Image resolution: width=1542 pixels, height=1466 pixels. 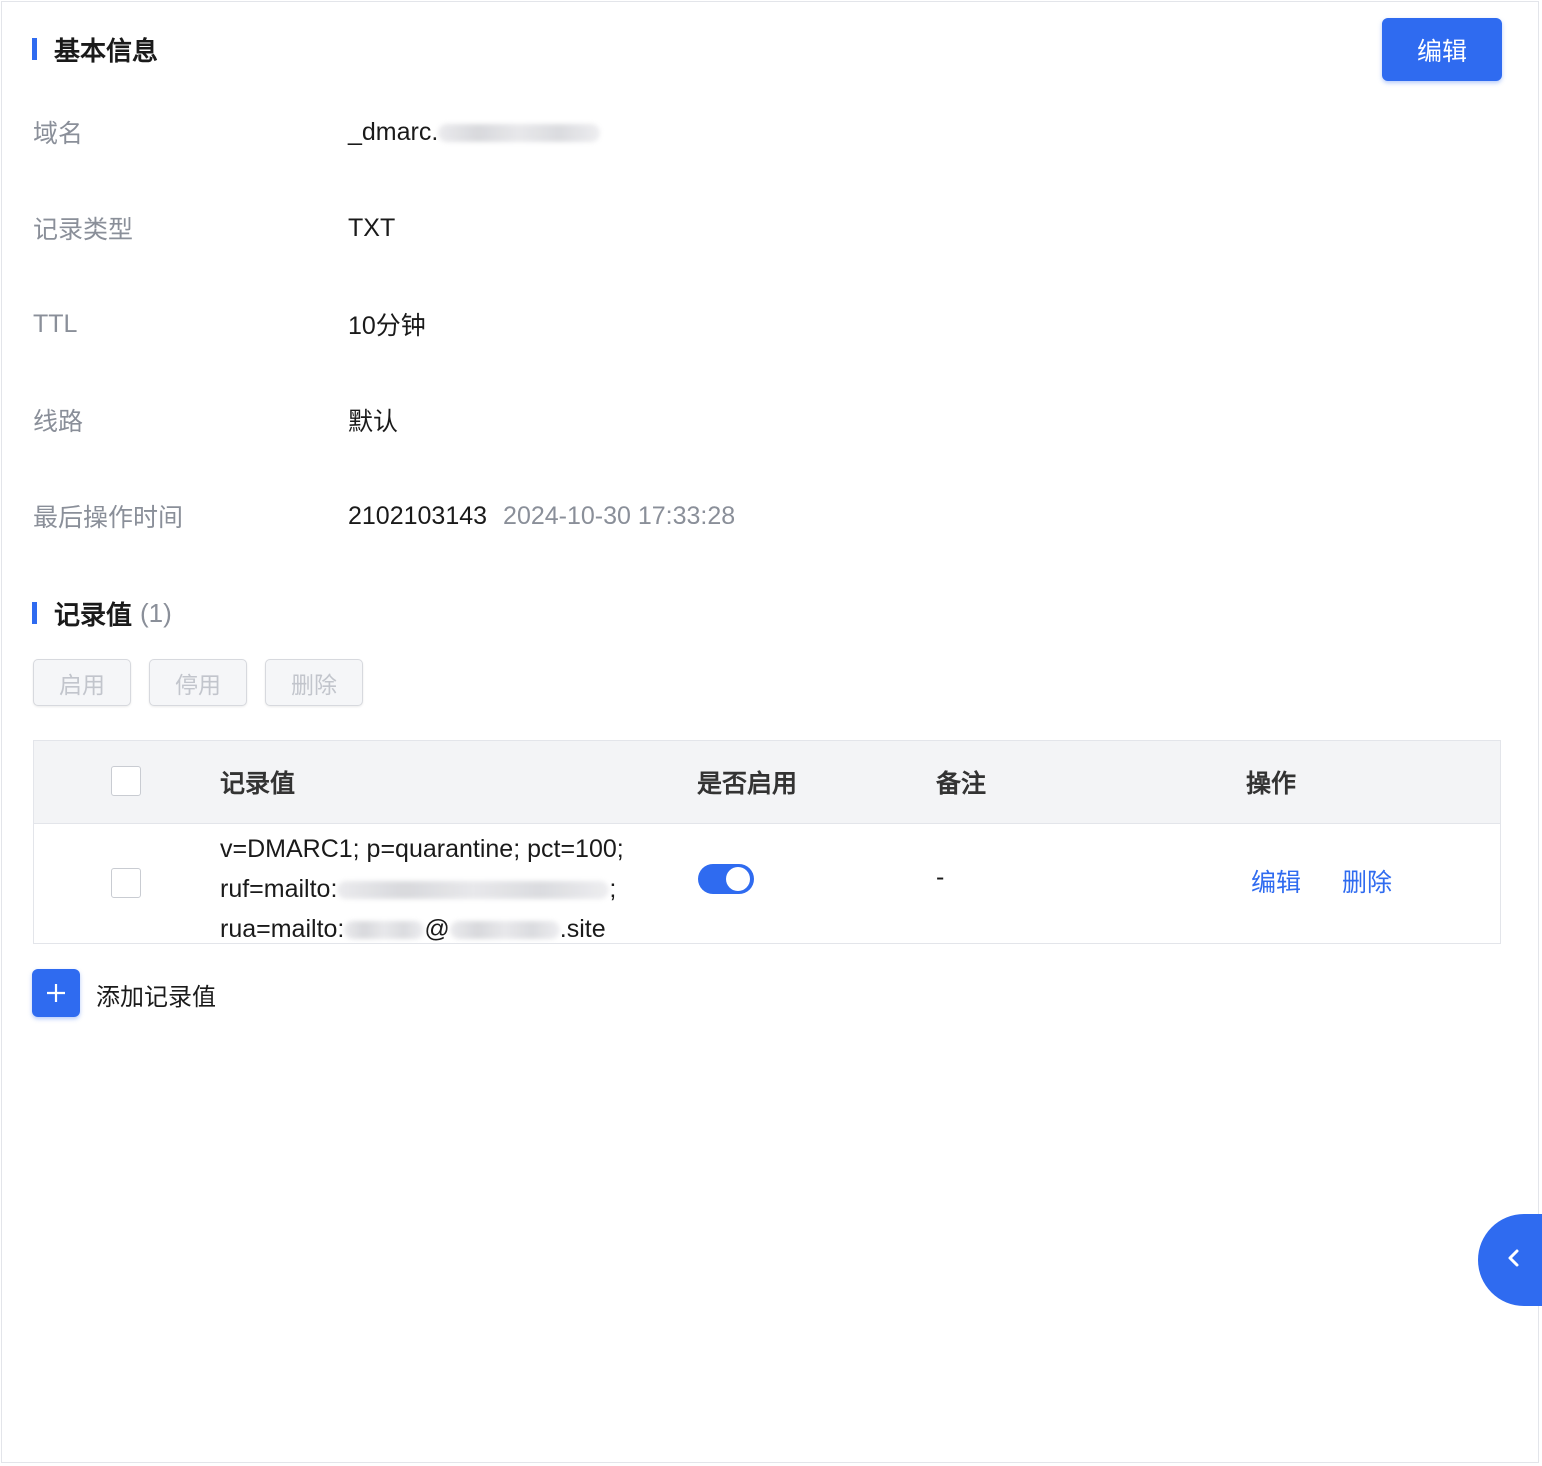 What do you see at coordinates (258, 784) in the screenshot?
I see `column-header-value: 记录值` at bounding box center [258, 784].